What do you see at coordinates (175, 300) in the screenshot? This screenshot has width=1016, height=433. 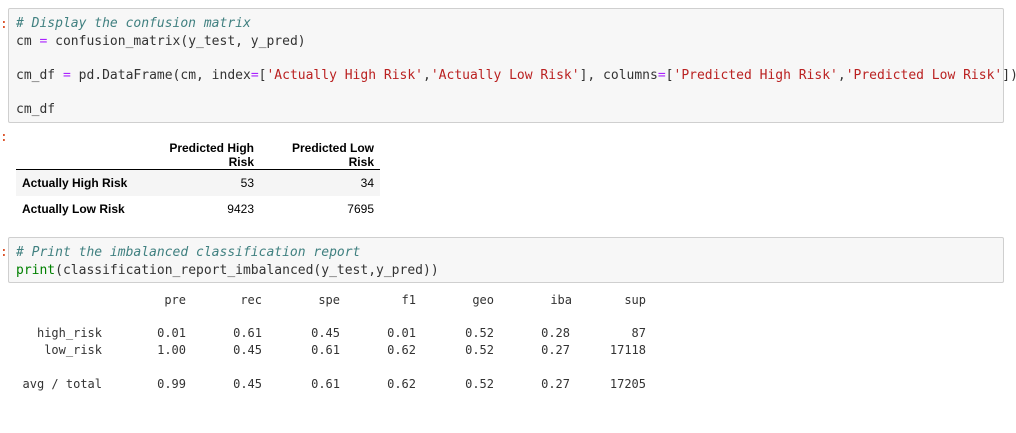 I see `report-header: pre` at bounding box center [175, 300].